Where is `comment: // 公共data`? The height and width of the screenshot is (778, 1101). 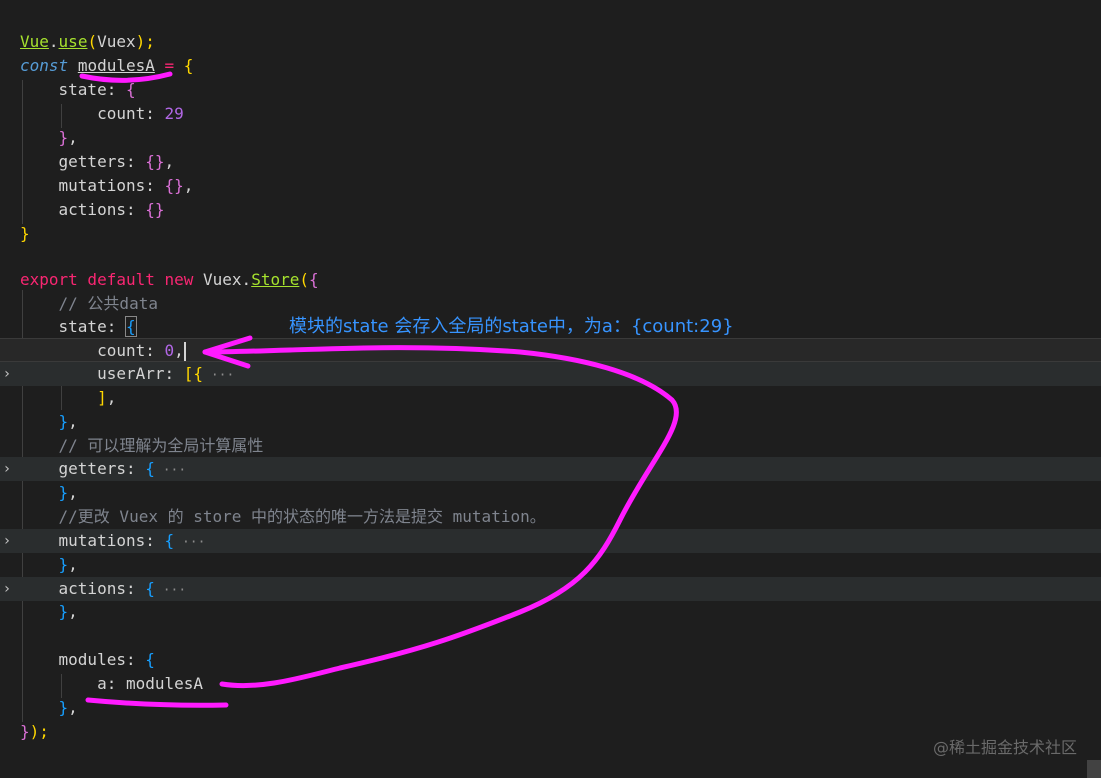
comment: // 公共data is located at coordinates (108, 303).